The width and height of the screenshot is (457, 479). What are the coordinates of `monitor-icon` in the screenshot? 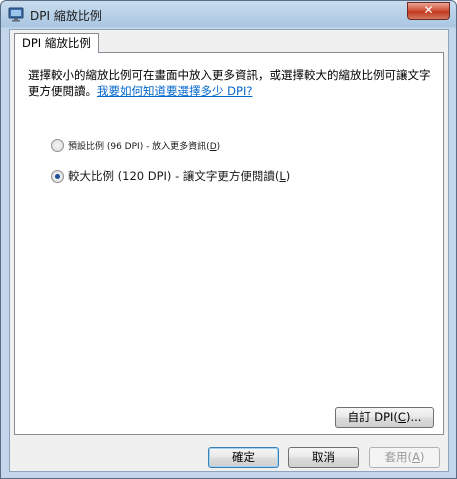 It's located at (16, 14).